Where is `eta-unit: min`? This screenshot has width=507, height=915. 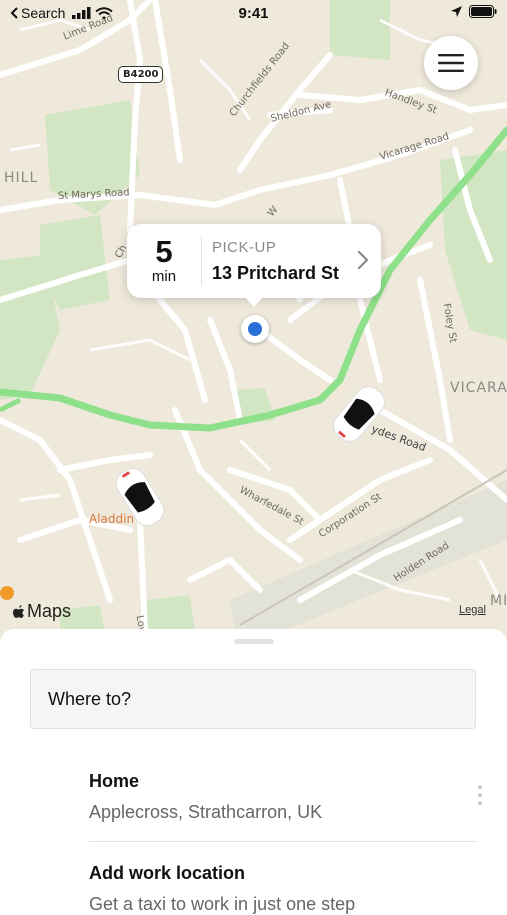 eta-unit: min is located at coordinates (164, 276).